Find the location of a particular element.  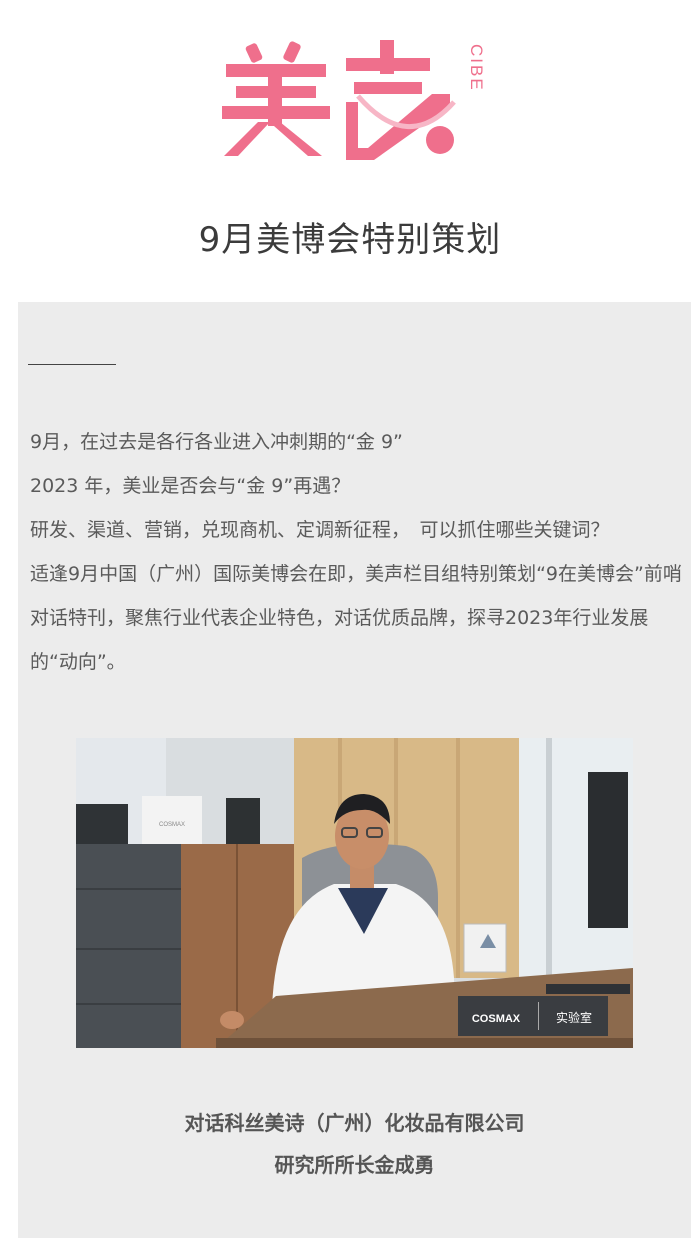

brand-logo: CIBE is located at coordinates (350, 101).